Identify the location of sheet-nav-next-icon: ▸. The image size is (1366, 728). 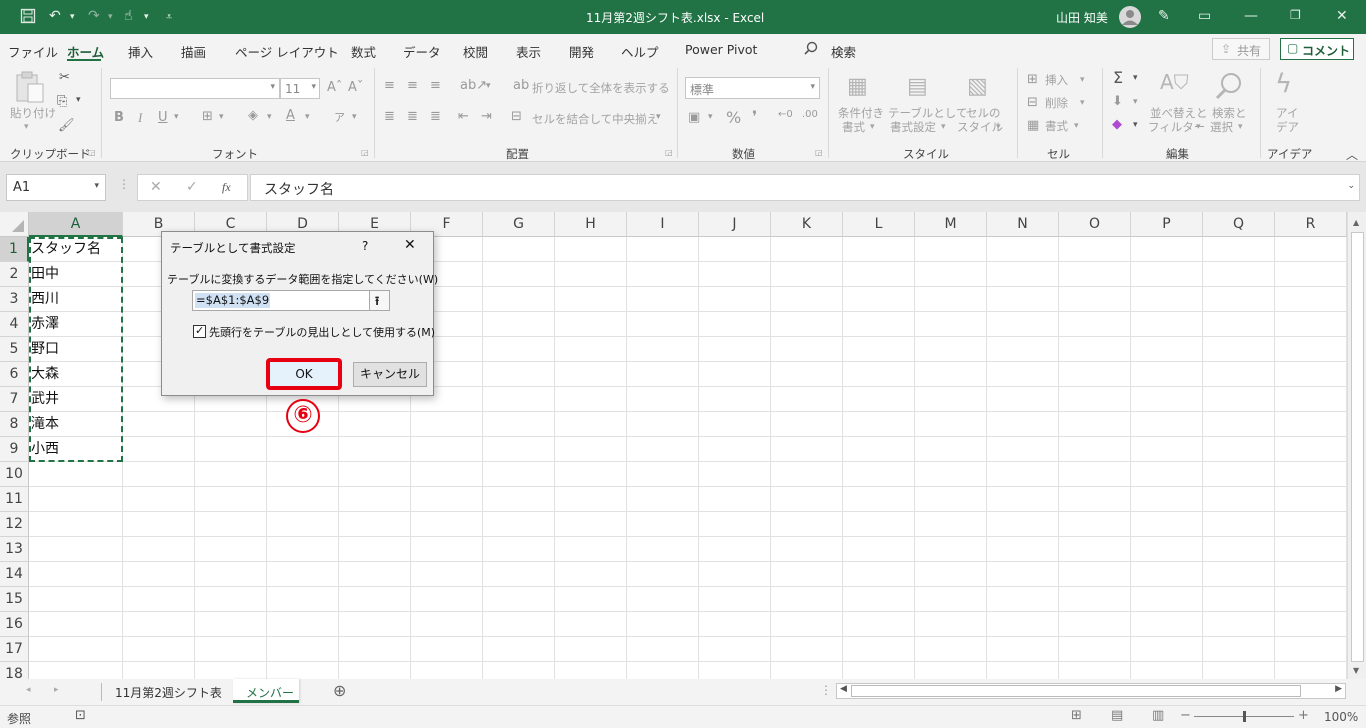
(56, 690).